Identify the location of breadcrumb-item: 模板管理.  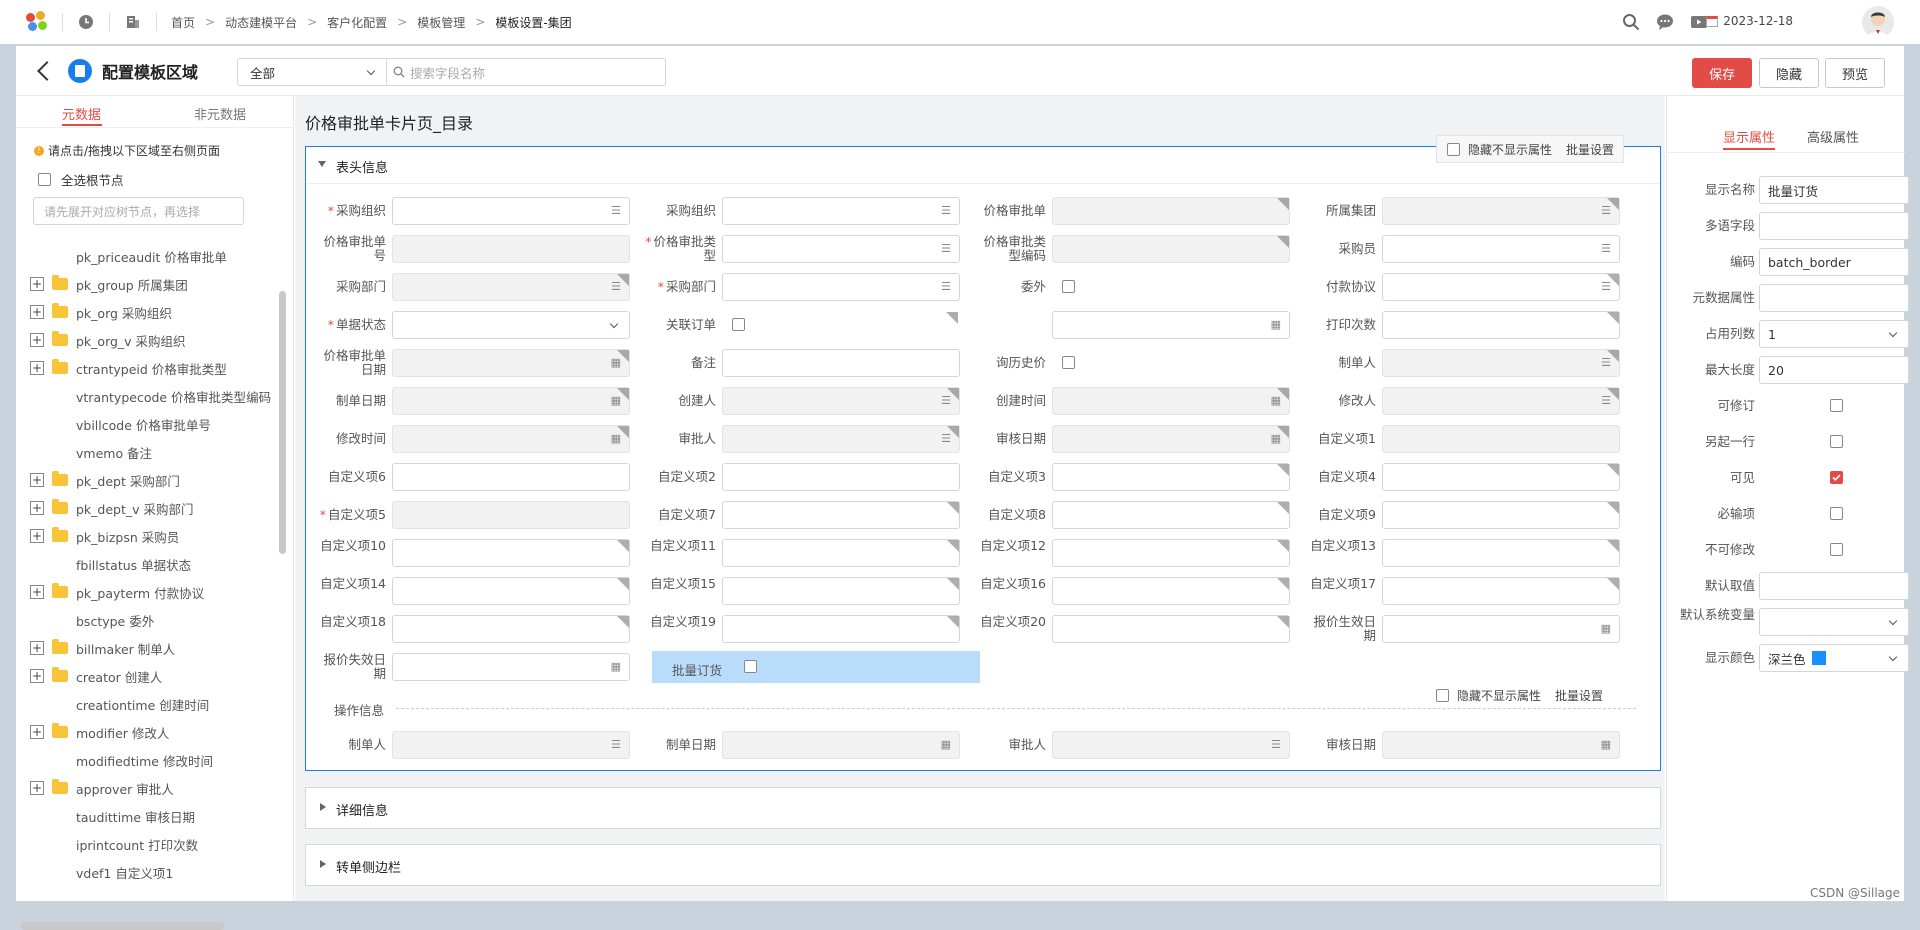
(441, 22).